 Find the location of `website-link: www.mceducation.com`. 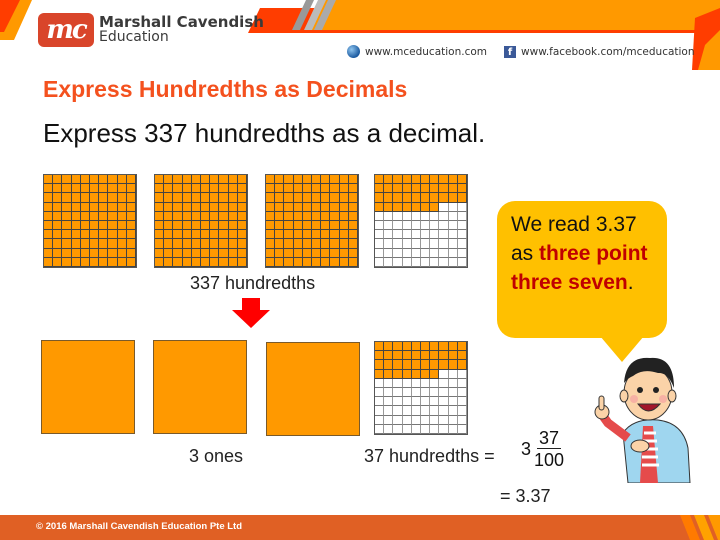

website-link: www.mceducation.com is located at coordinates (426, 52).